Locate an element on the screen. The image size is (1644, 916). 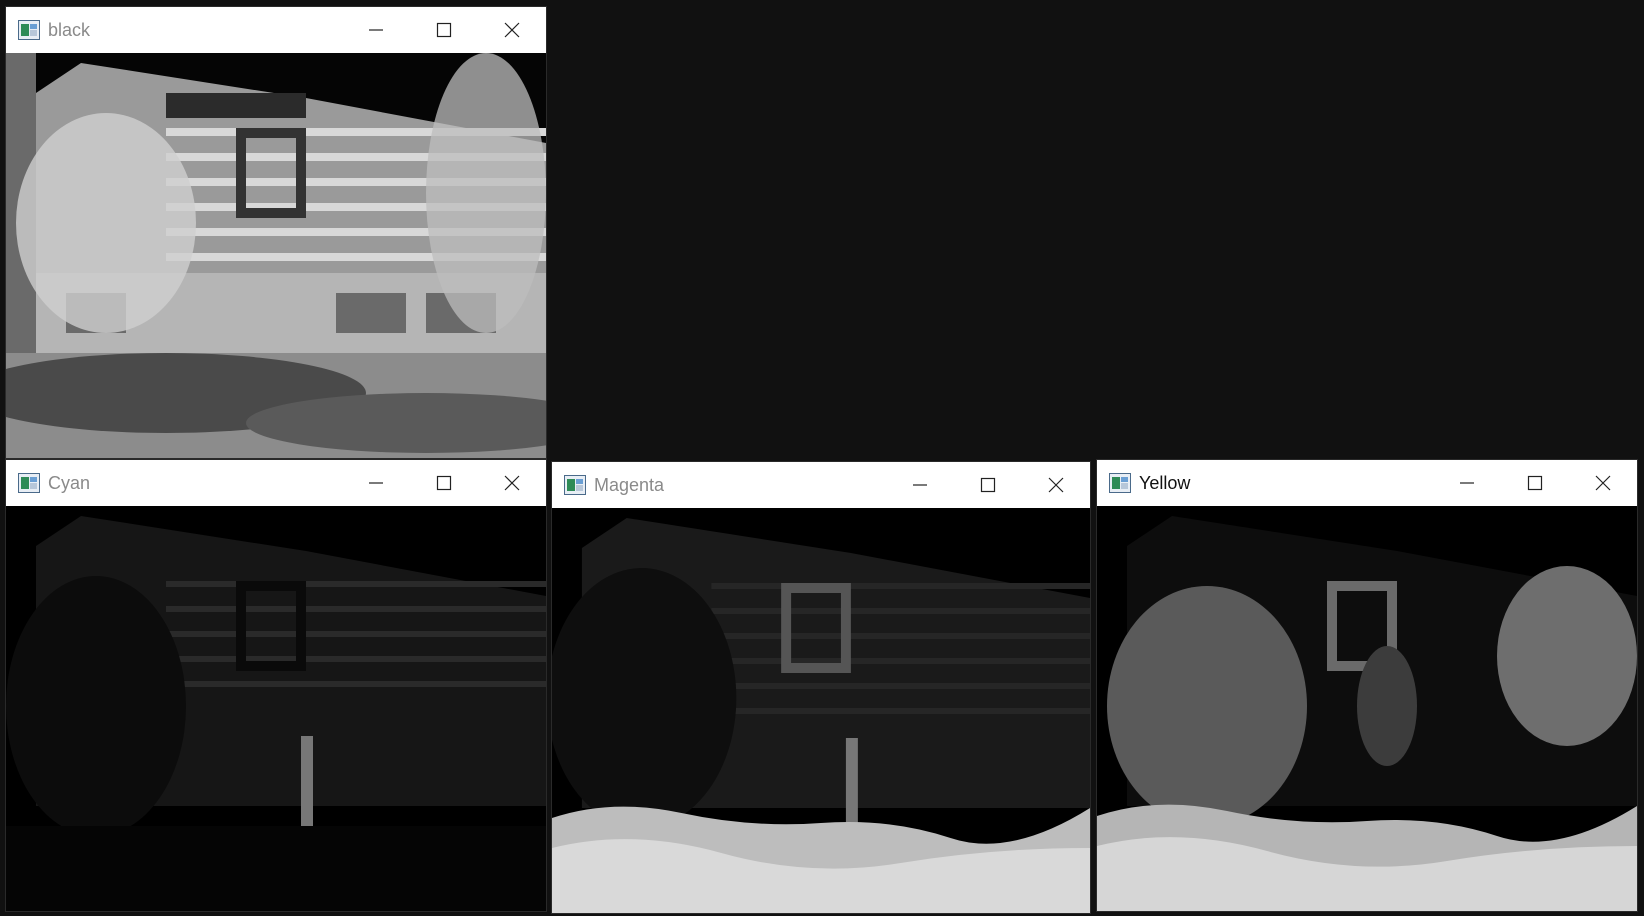
window-title: black is located at coordinates (69, 29).